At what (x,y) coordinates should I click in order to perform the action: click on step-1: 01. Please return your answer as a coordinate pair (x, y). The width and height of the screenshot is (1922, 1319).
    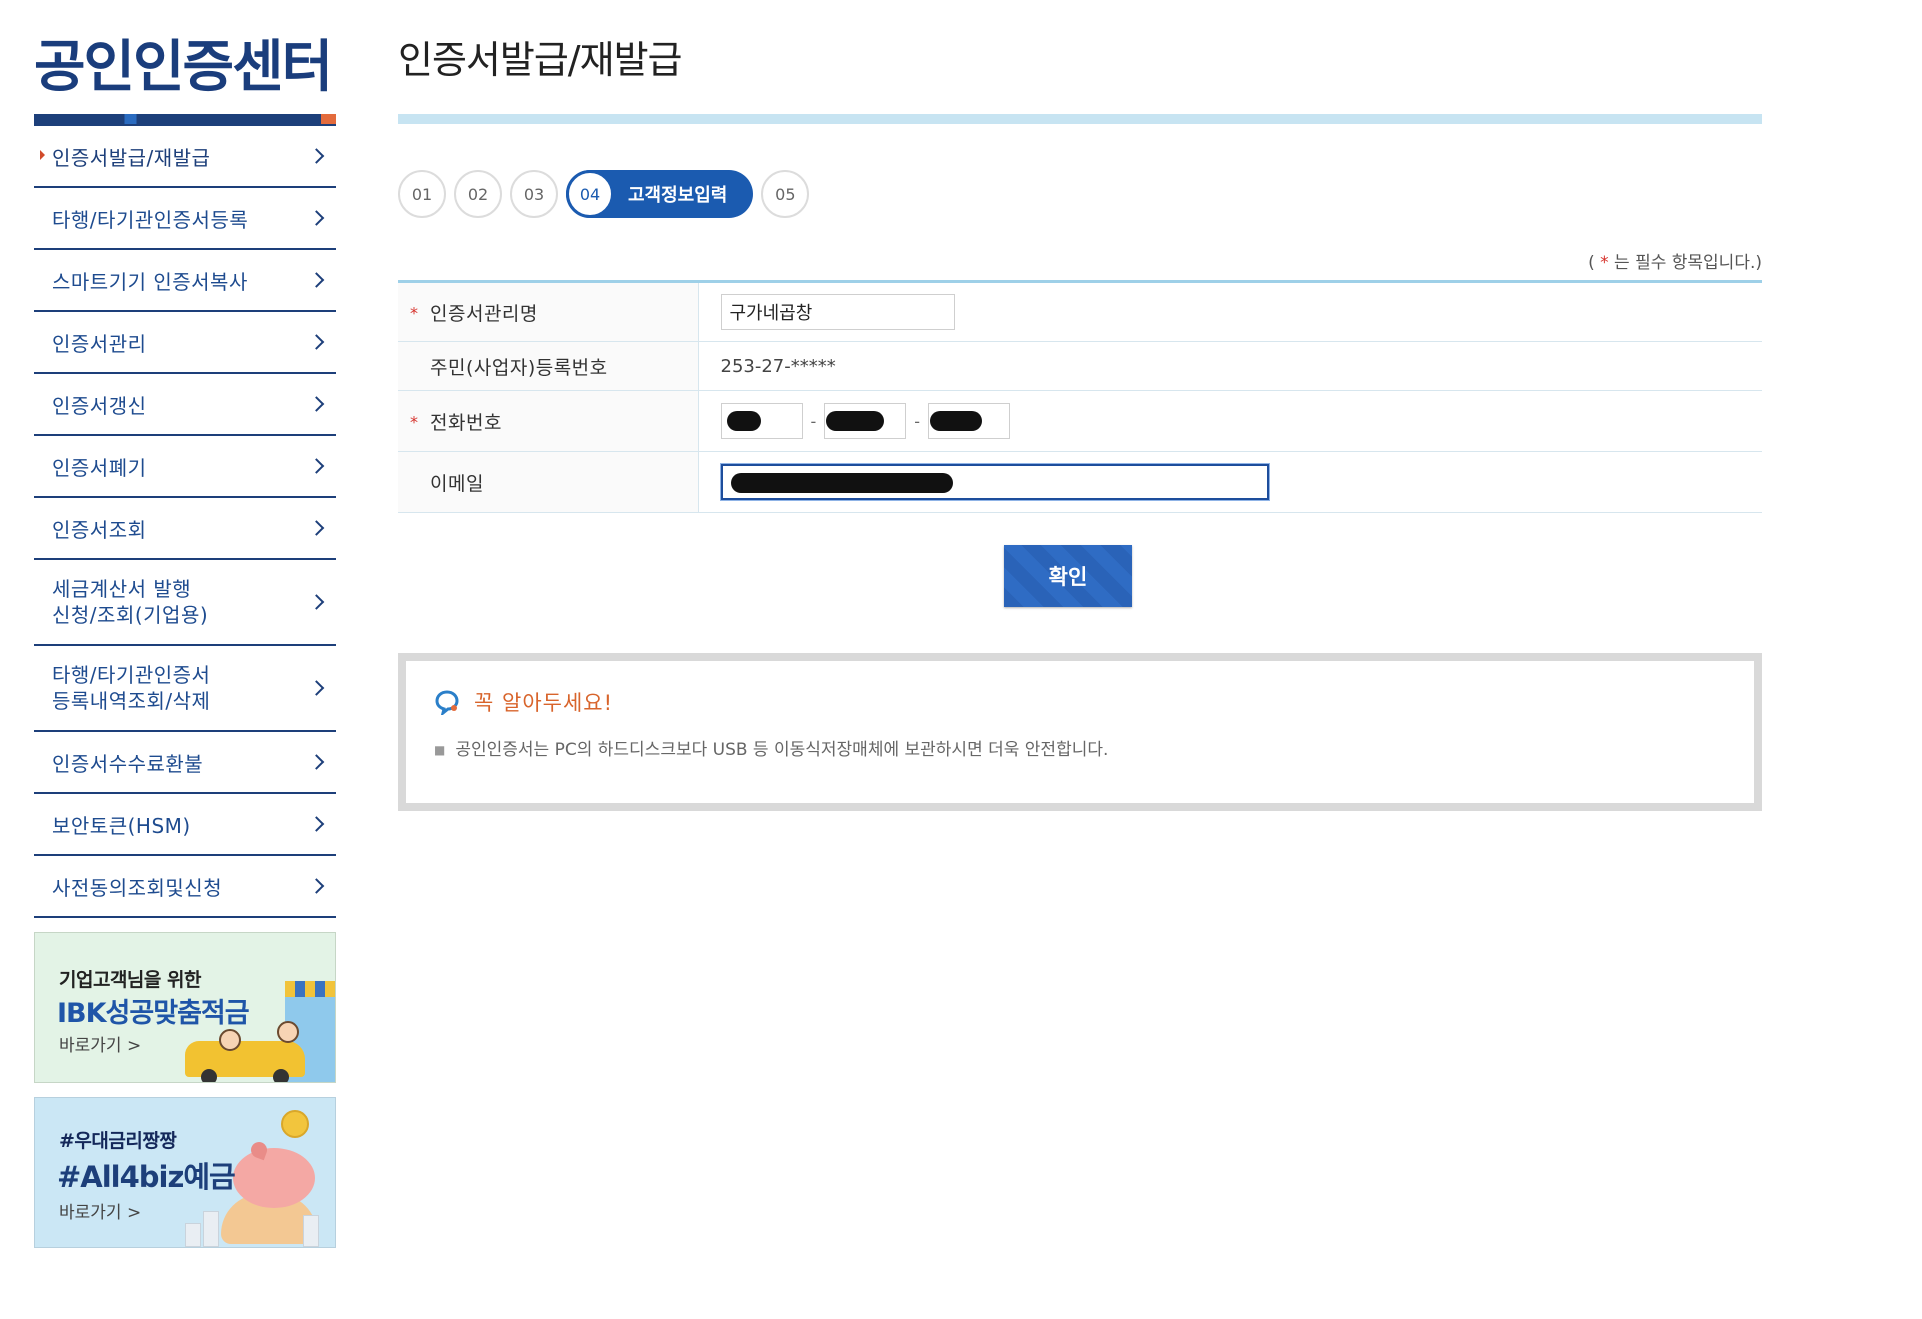
    Looking at the image, I should click on (422, 194).